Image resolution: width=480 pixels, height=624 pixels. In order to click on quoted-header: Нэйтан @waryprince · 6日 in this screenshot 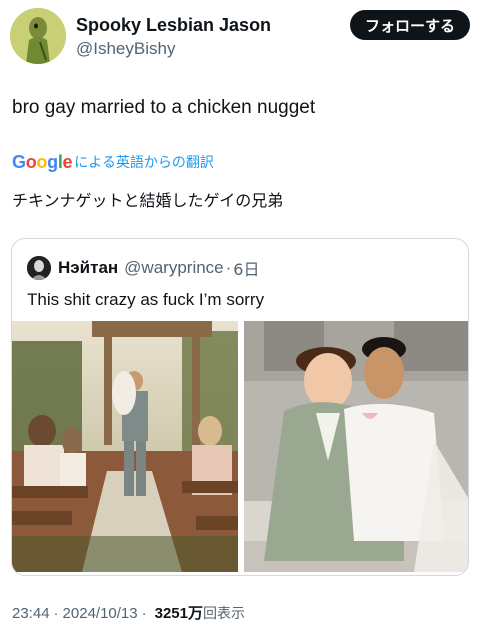, I will do `click(143, 268)`.